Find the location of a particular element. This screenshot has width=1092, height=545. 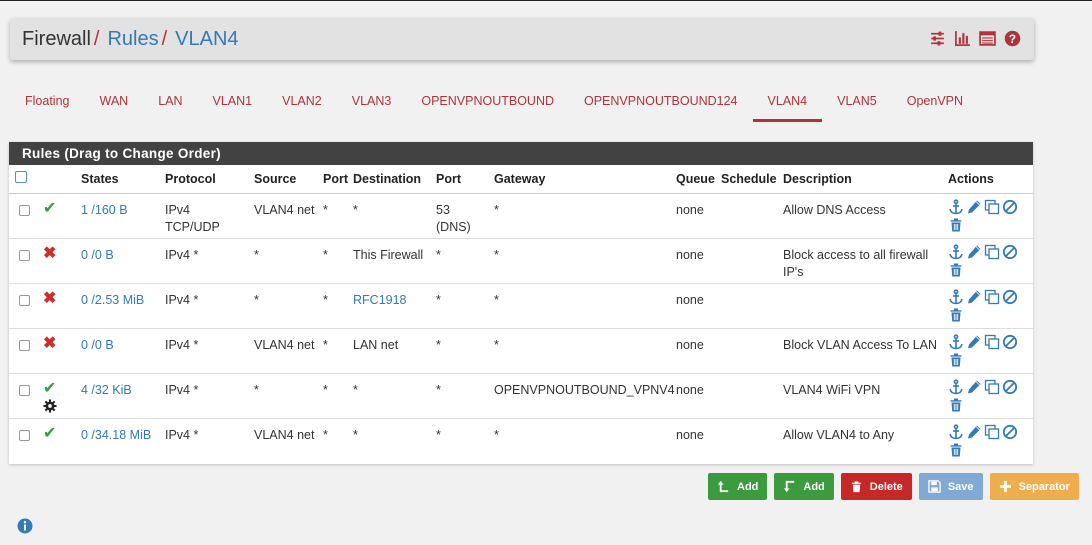

button-bar: Add Add Delete Save Separator is located at coordinates (893, 486).